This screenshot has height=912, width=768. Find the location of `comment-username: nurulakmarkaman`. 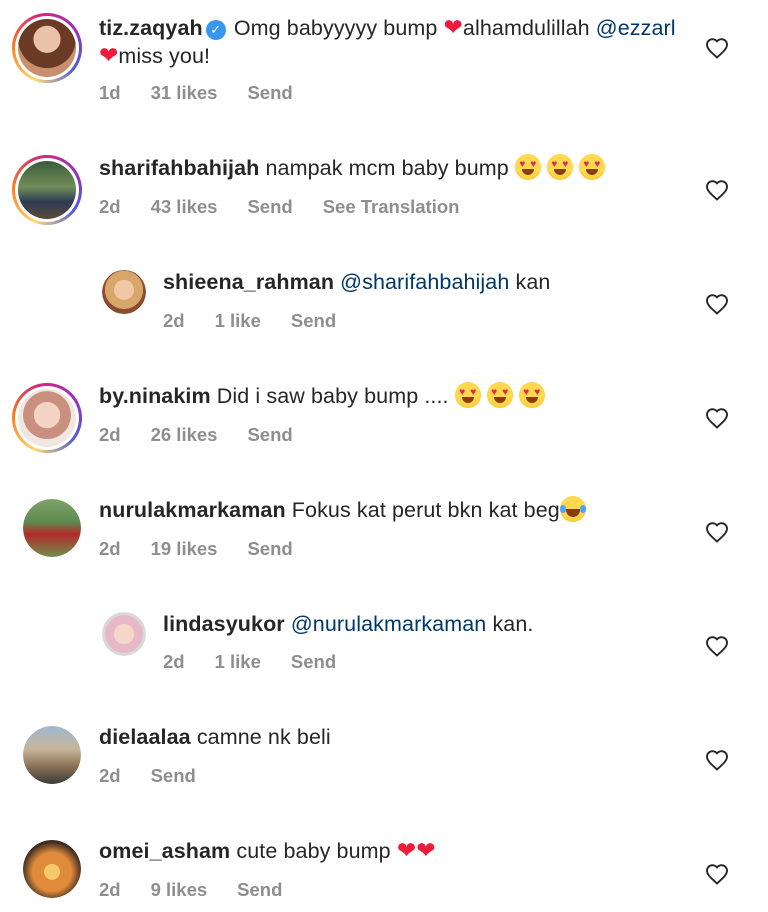

comment-username: nurulakmarkaman is located at coordinates (192, 510).